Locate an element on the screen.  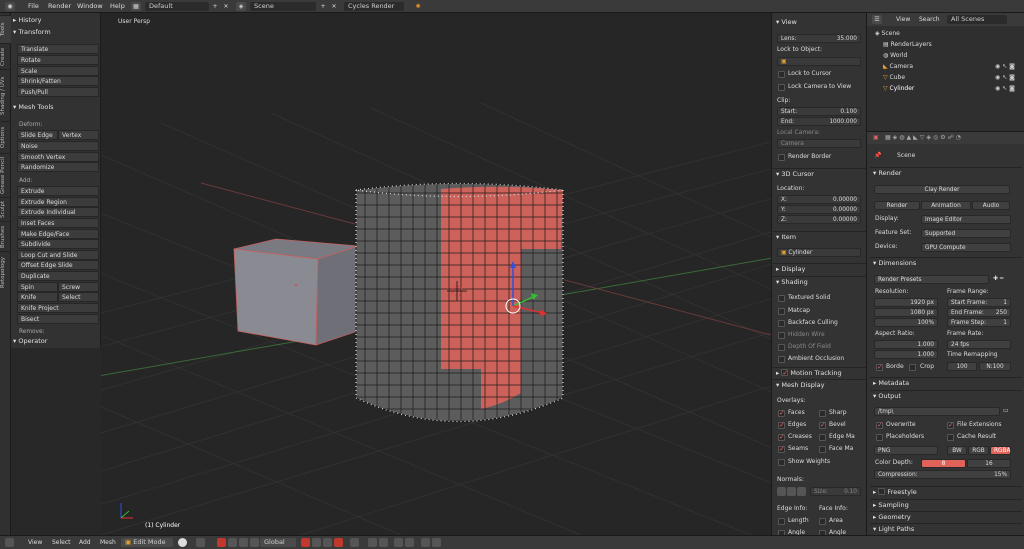
editor-type-icon: ◉ is located at coordinates (10, 6).